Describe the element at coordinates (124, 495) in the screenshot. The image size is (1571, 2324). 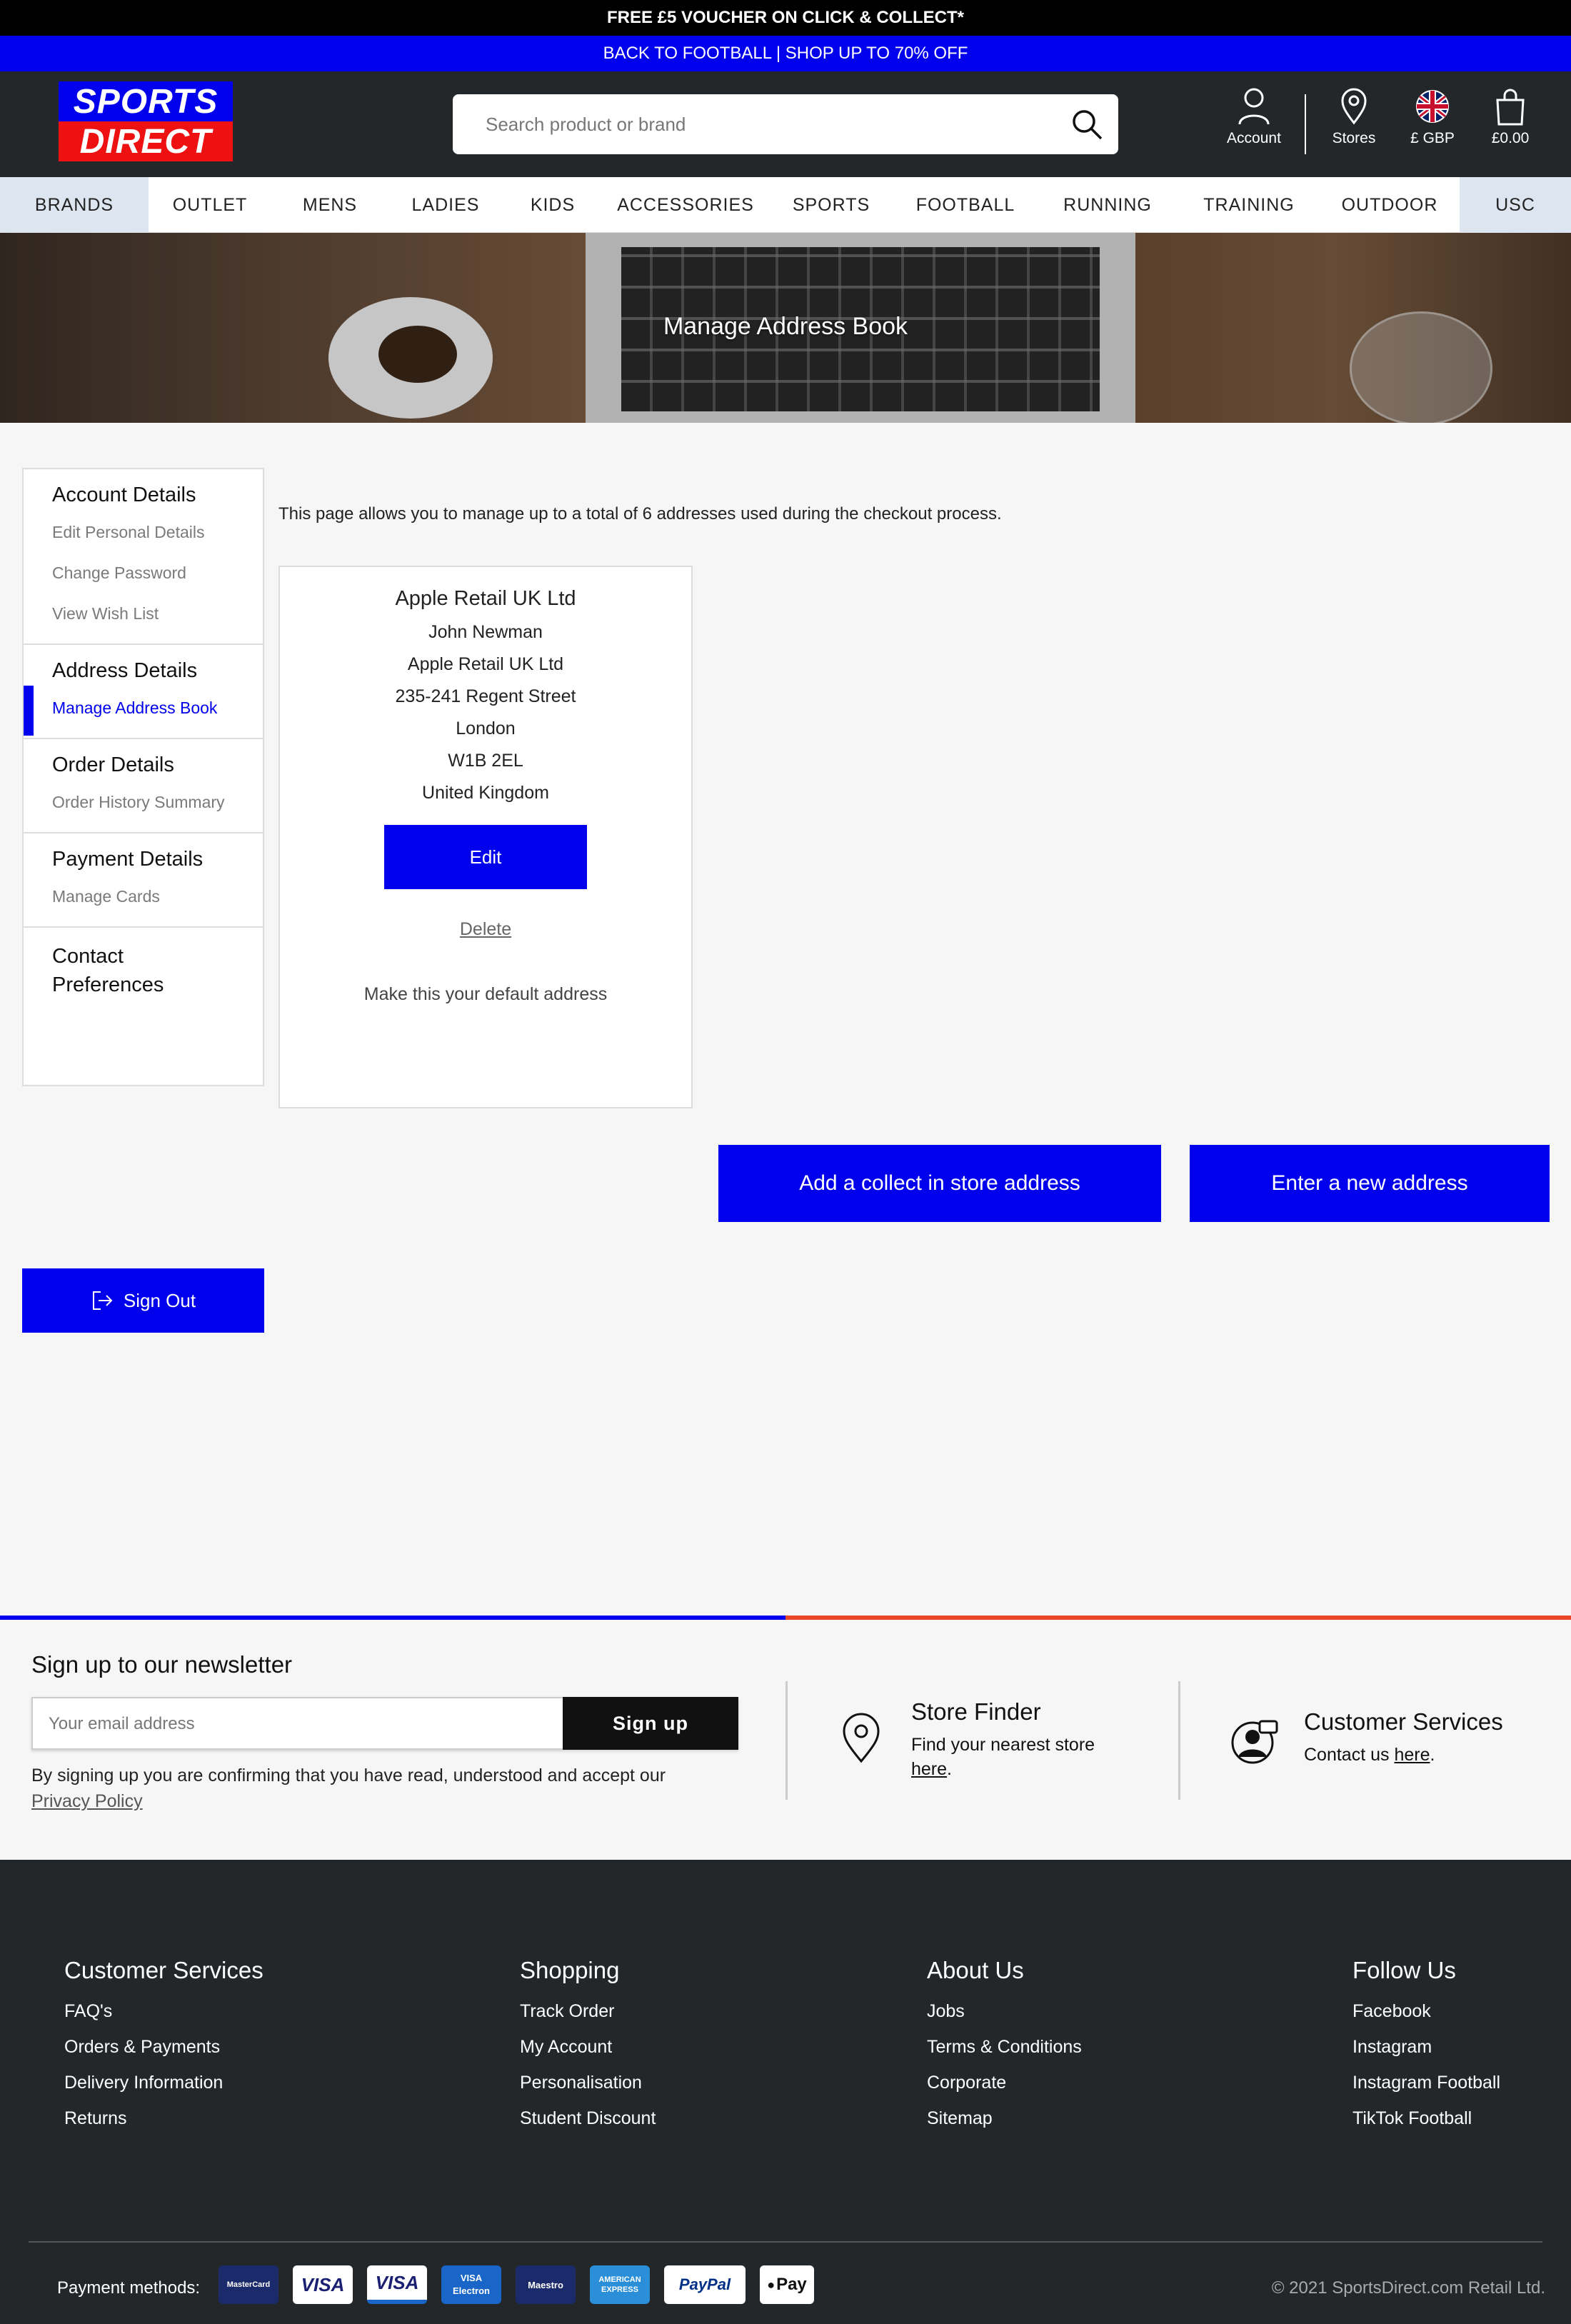
I see `sidebar-heading: Account Details` at that location.